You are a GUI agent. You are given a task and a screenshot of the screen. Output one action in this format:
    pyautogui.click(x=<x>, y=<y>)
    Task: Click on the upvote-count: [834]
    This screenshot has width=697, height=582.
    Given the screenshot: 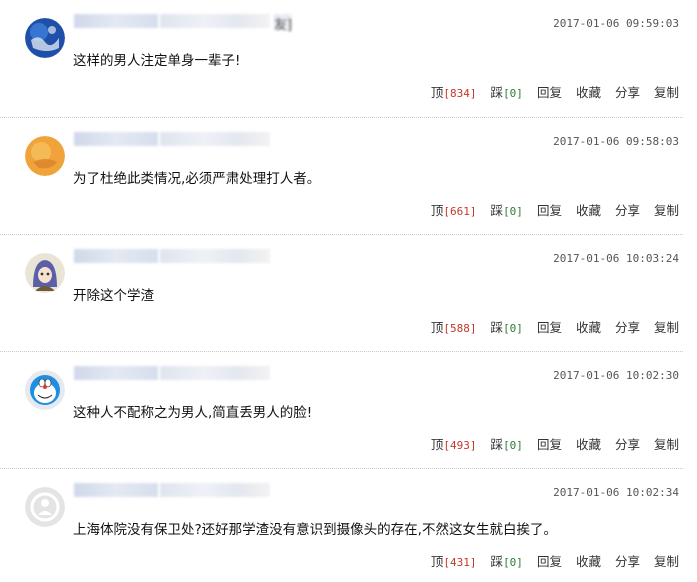 What is the action you would take?
    pyautogui.click(x=460, y=93)
    